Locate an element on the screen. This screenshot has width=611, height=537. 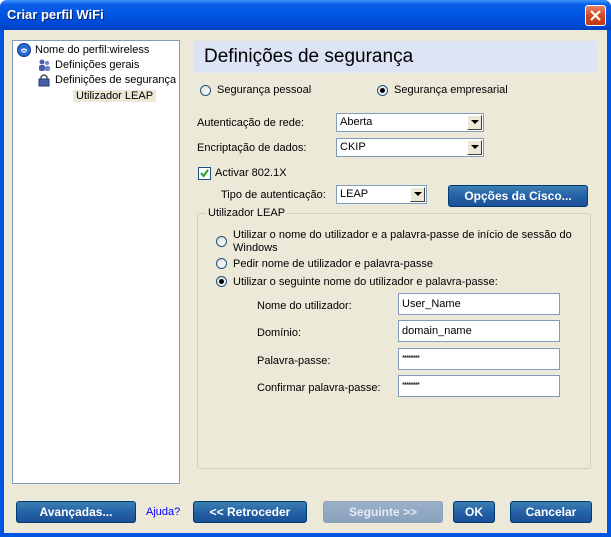
data-encryption-select: CKIP is located at coordinates (410, 147).